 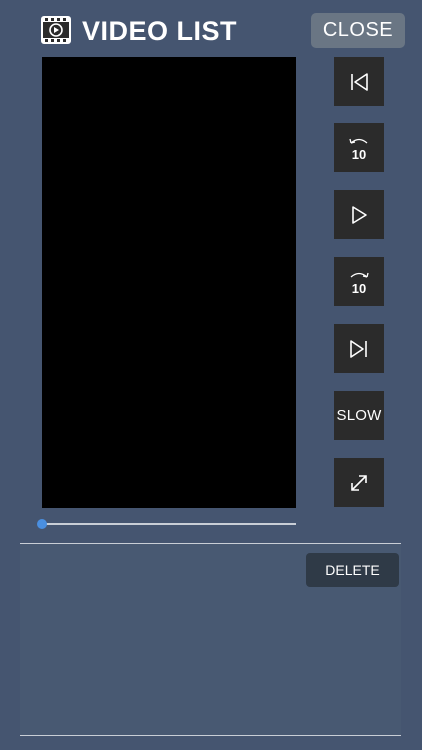 I want to click on skip-to-end-icon, so click(x=358, y=348).